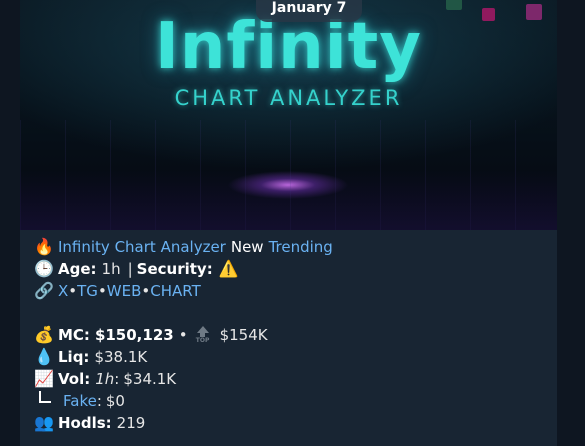 This screenshot has width=585, height=446. I want to click on fake-colon: :, so click(99, 401).